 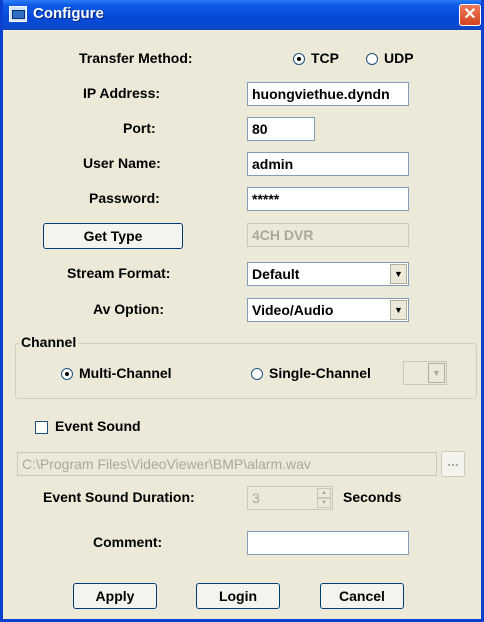 I want to click on event-sound-duration-label: Event Sound Duration:, so click(x=119, y=497).